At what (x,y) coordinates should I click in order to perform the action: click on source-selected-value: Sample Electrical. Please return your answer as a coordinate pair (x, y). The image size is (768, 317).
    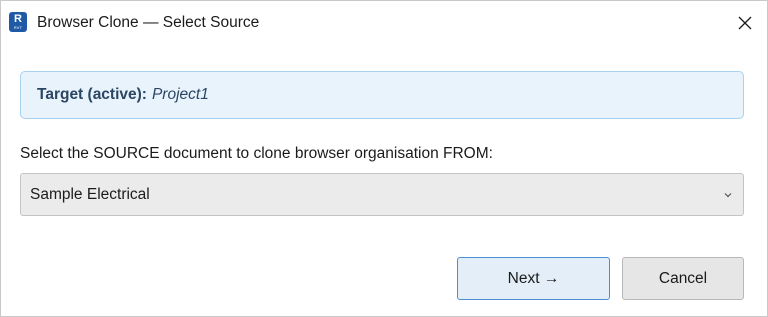
    Looking at the image, I should click on (90, 194).